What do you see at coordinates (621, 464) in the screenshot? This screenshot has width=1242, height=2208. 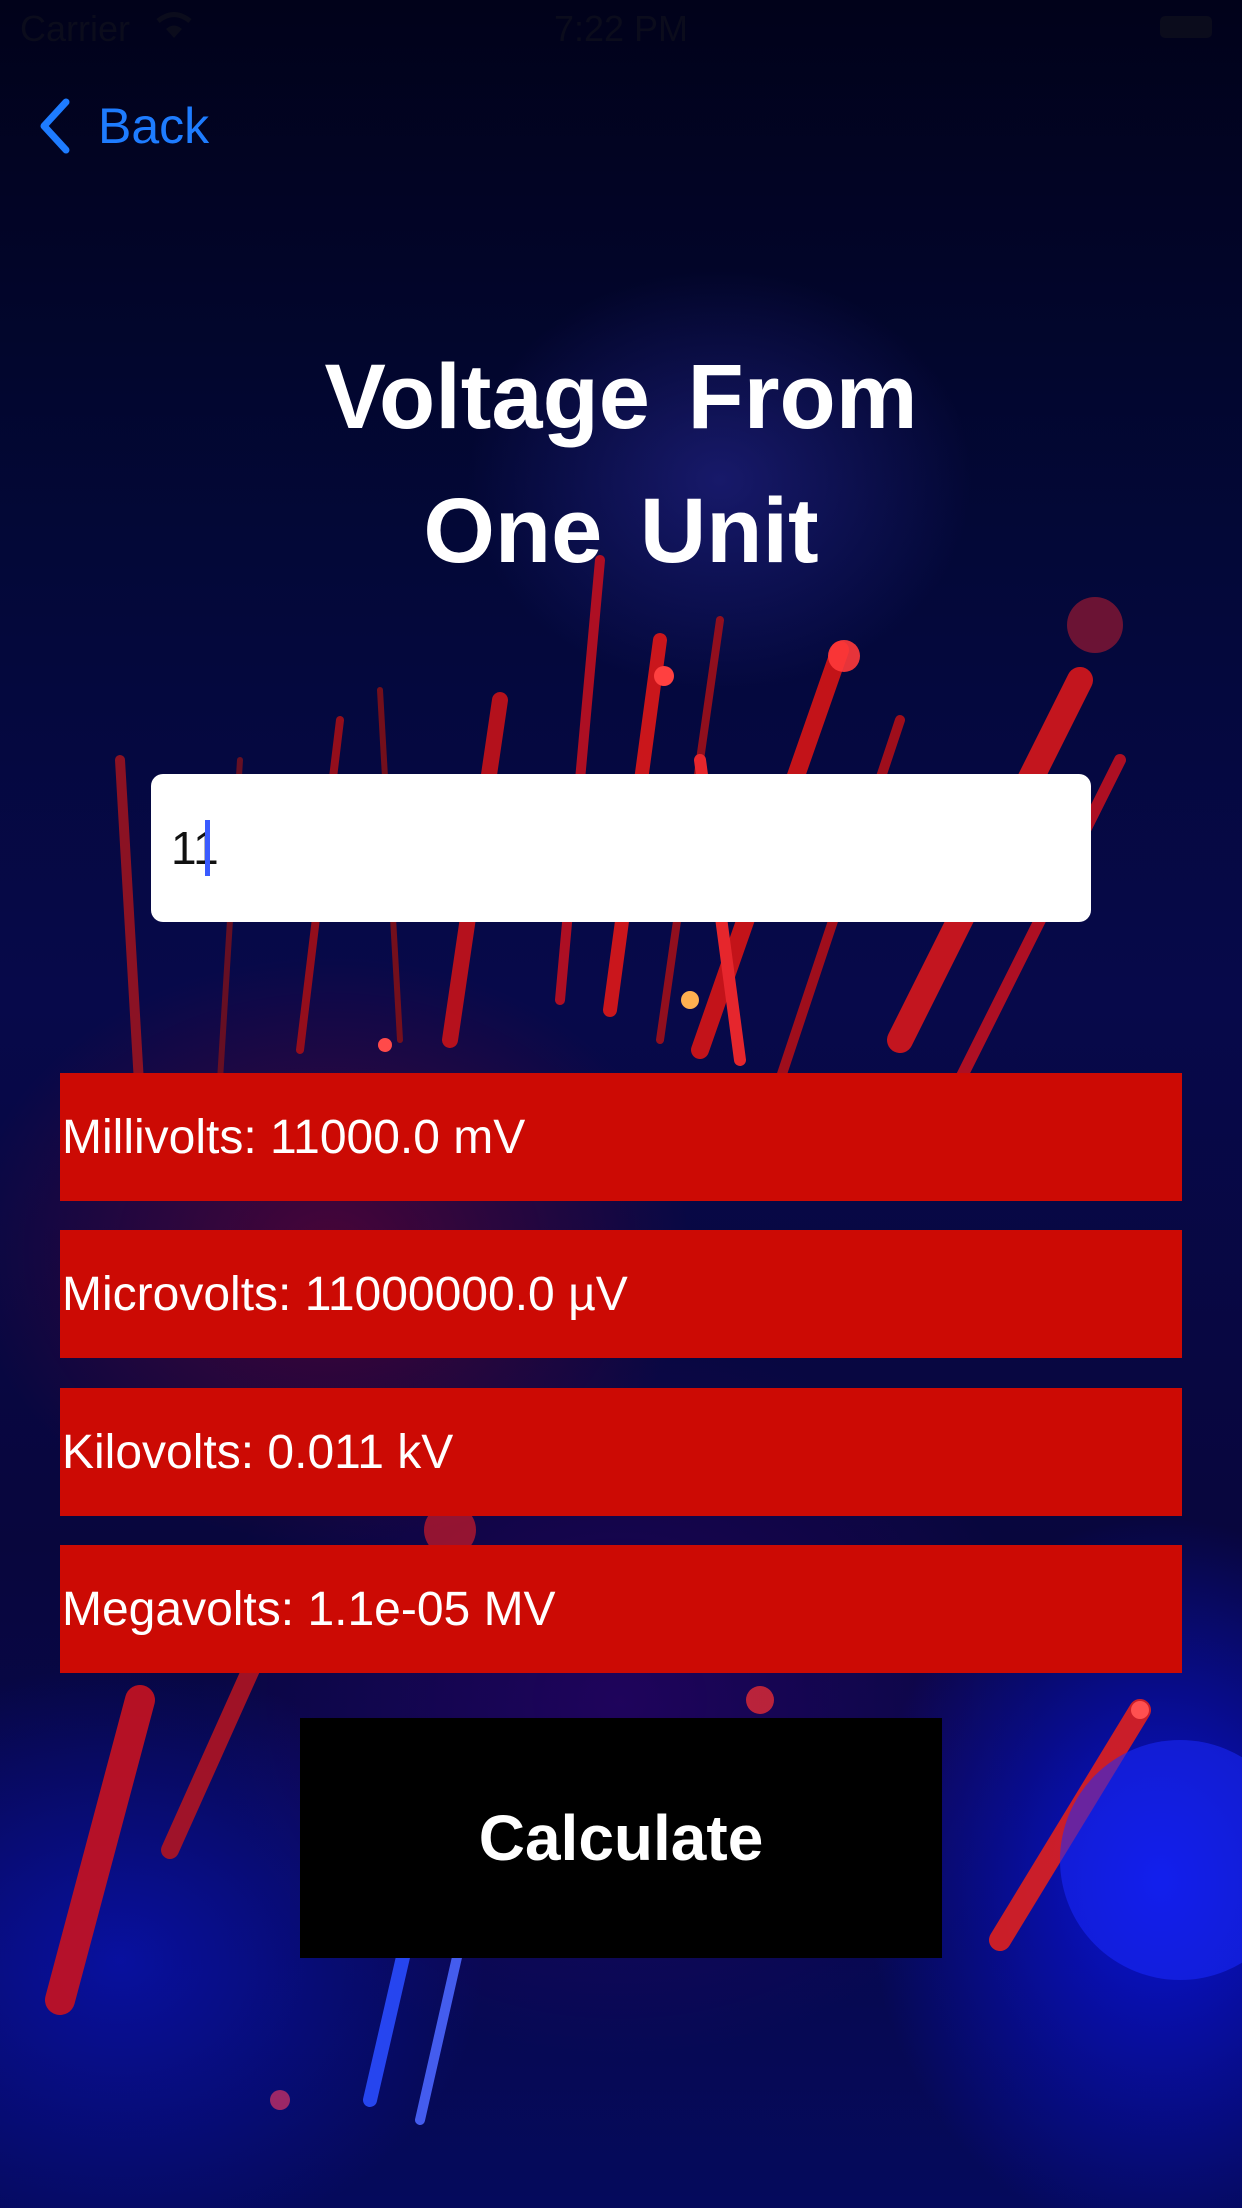 I see `page-title: Voltage From One Unit` at bounding box center [621, 464].